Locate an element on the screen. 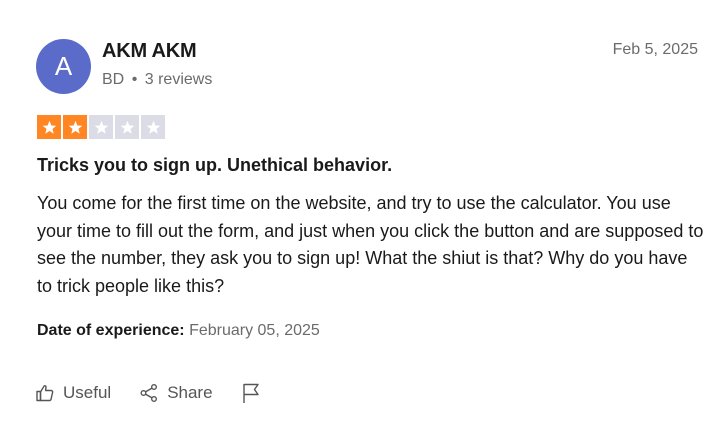 The width and height of the screenshot is (717, 441). flag-icon is located at coordinates (251, 393).